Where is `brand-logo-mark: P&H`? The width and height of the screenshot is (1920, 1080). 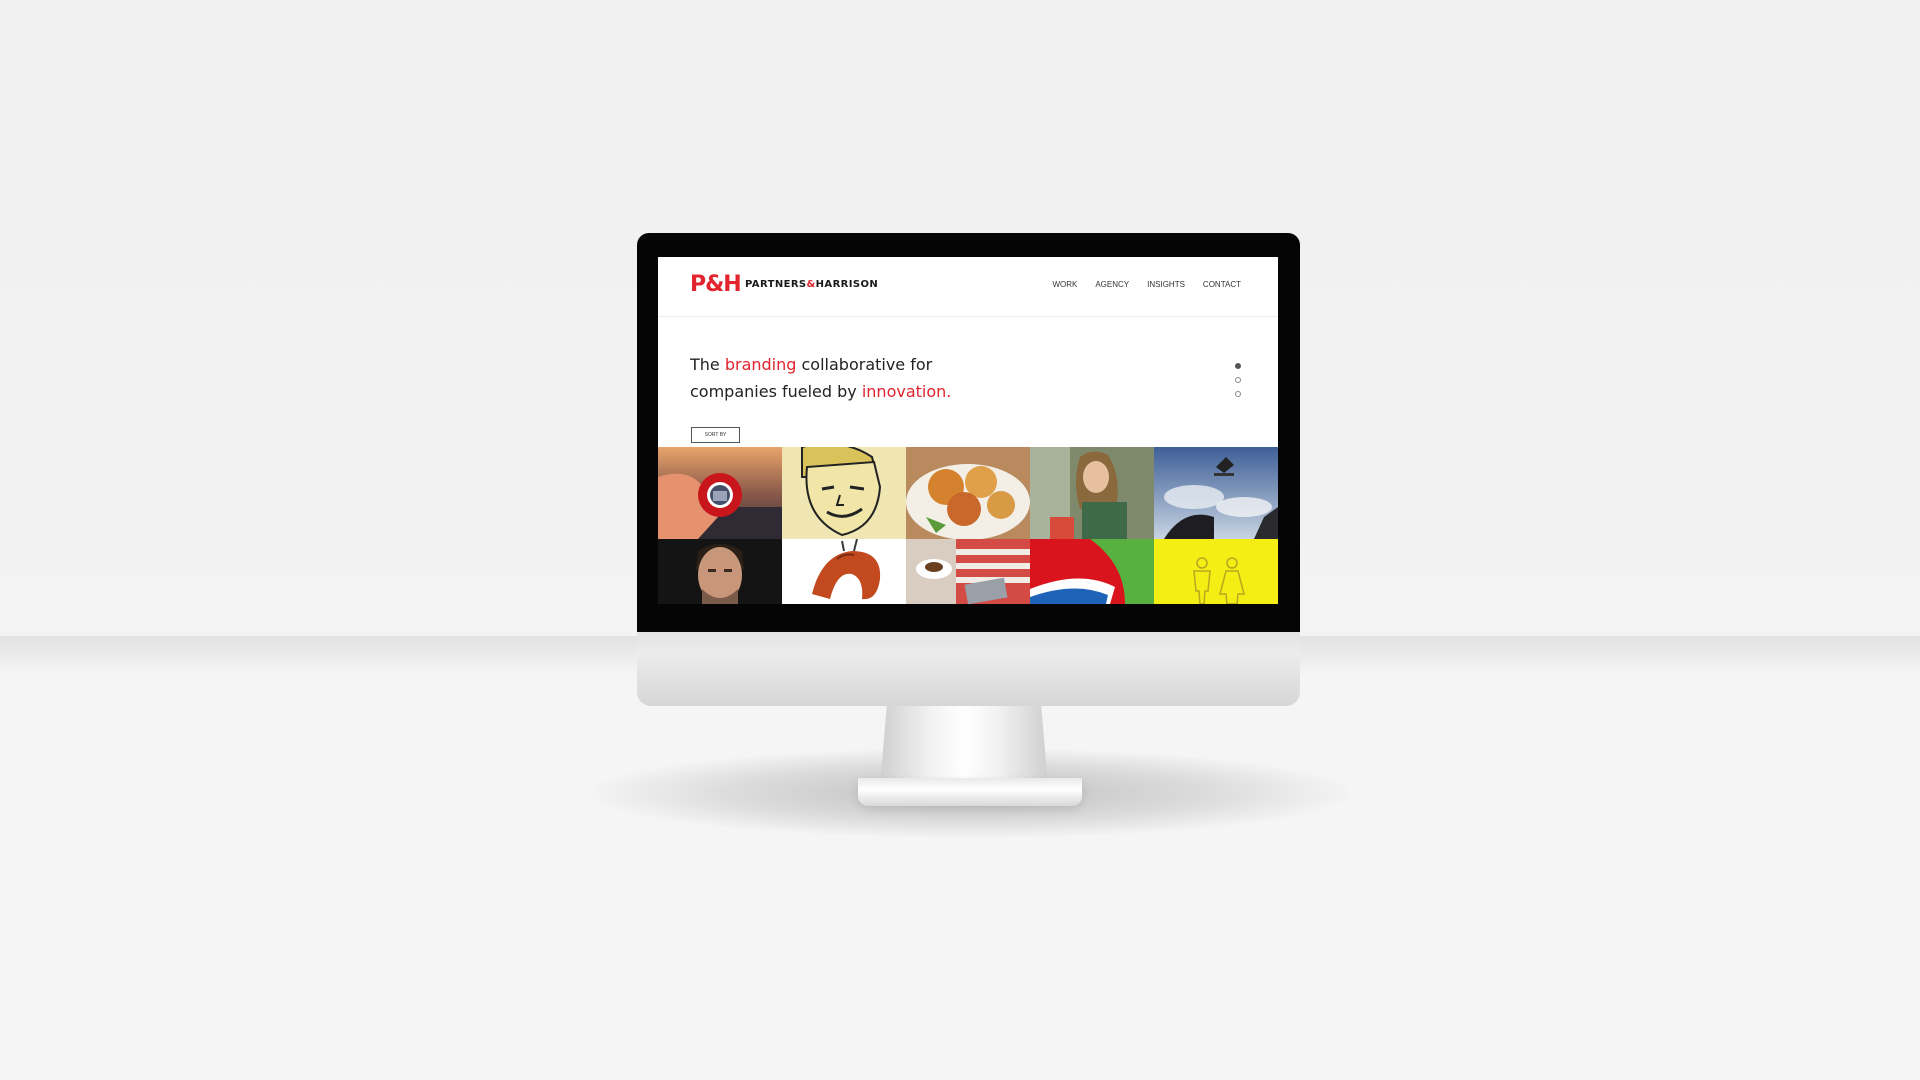
brand-logo-mark: P&H is located at coordinates (716, 285).